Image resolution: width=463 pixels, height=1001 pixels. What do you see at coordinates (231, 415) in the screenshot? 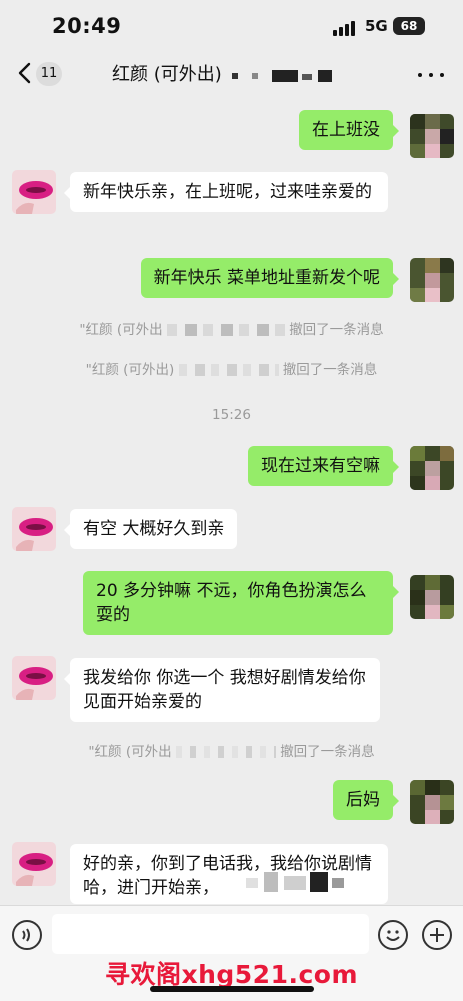
I see `timestamp: 15:26` at bounding box center [231, 415].